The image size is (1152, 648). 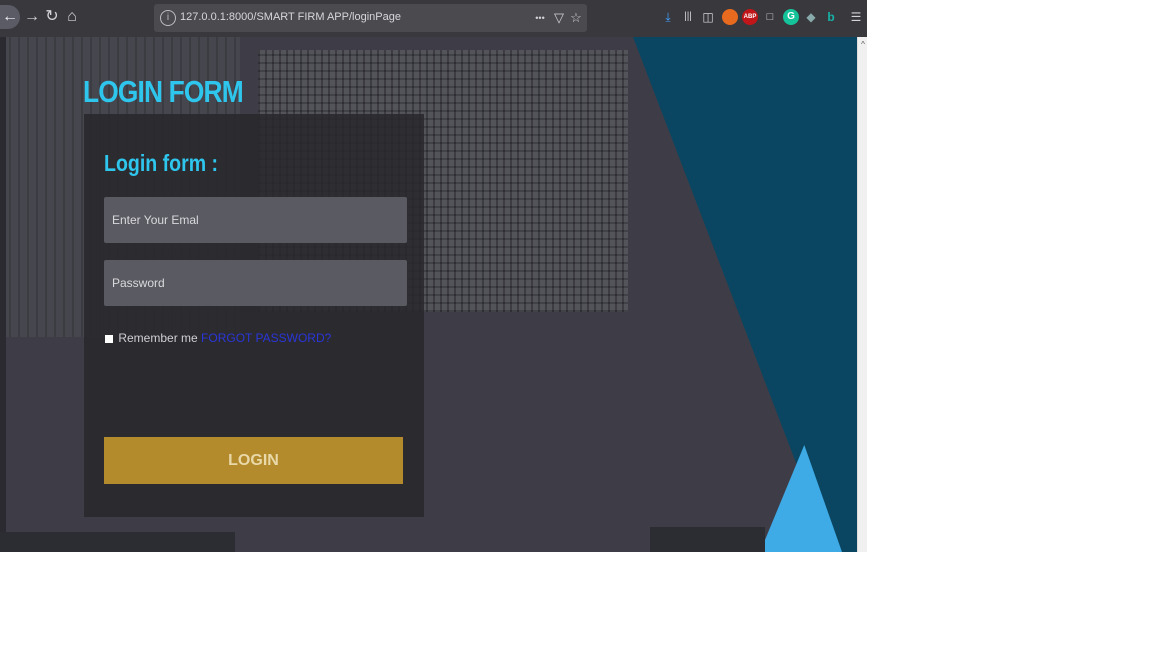 I want to click on remember-label: Remember me, so click(x=158, y=338).